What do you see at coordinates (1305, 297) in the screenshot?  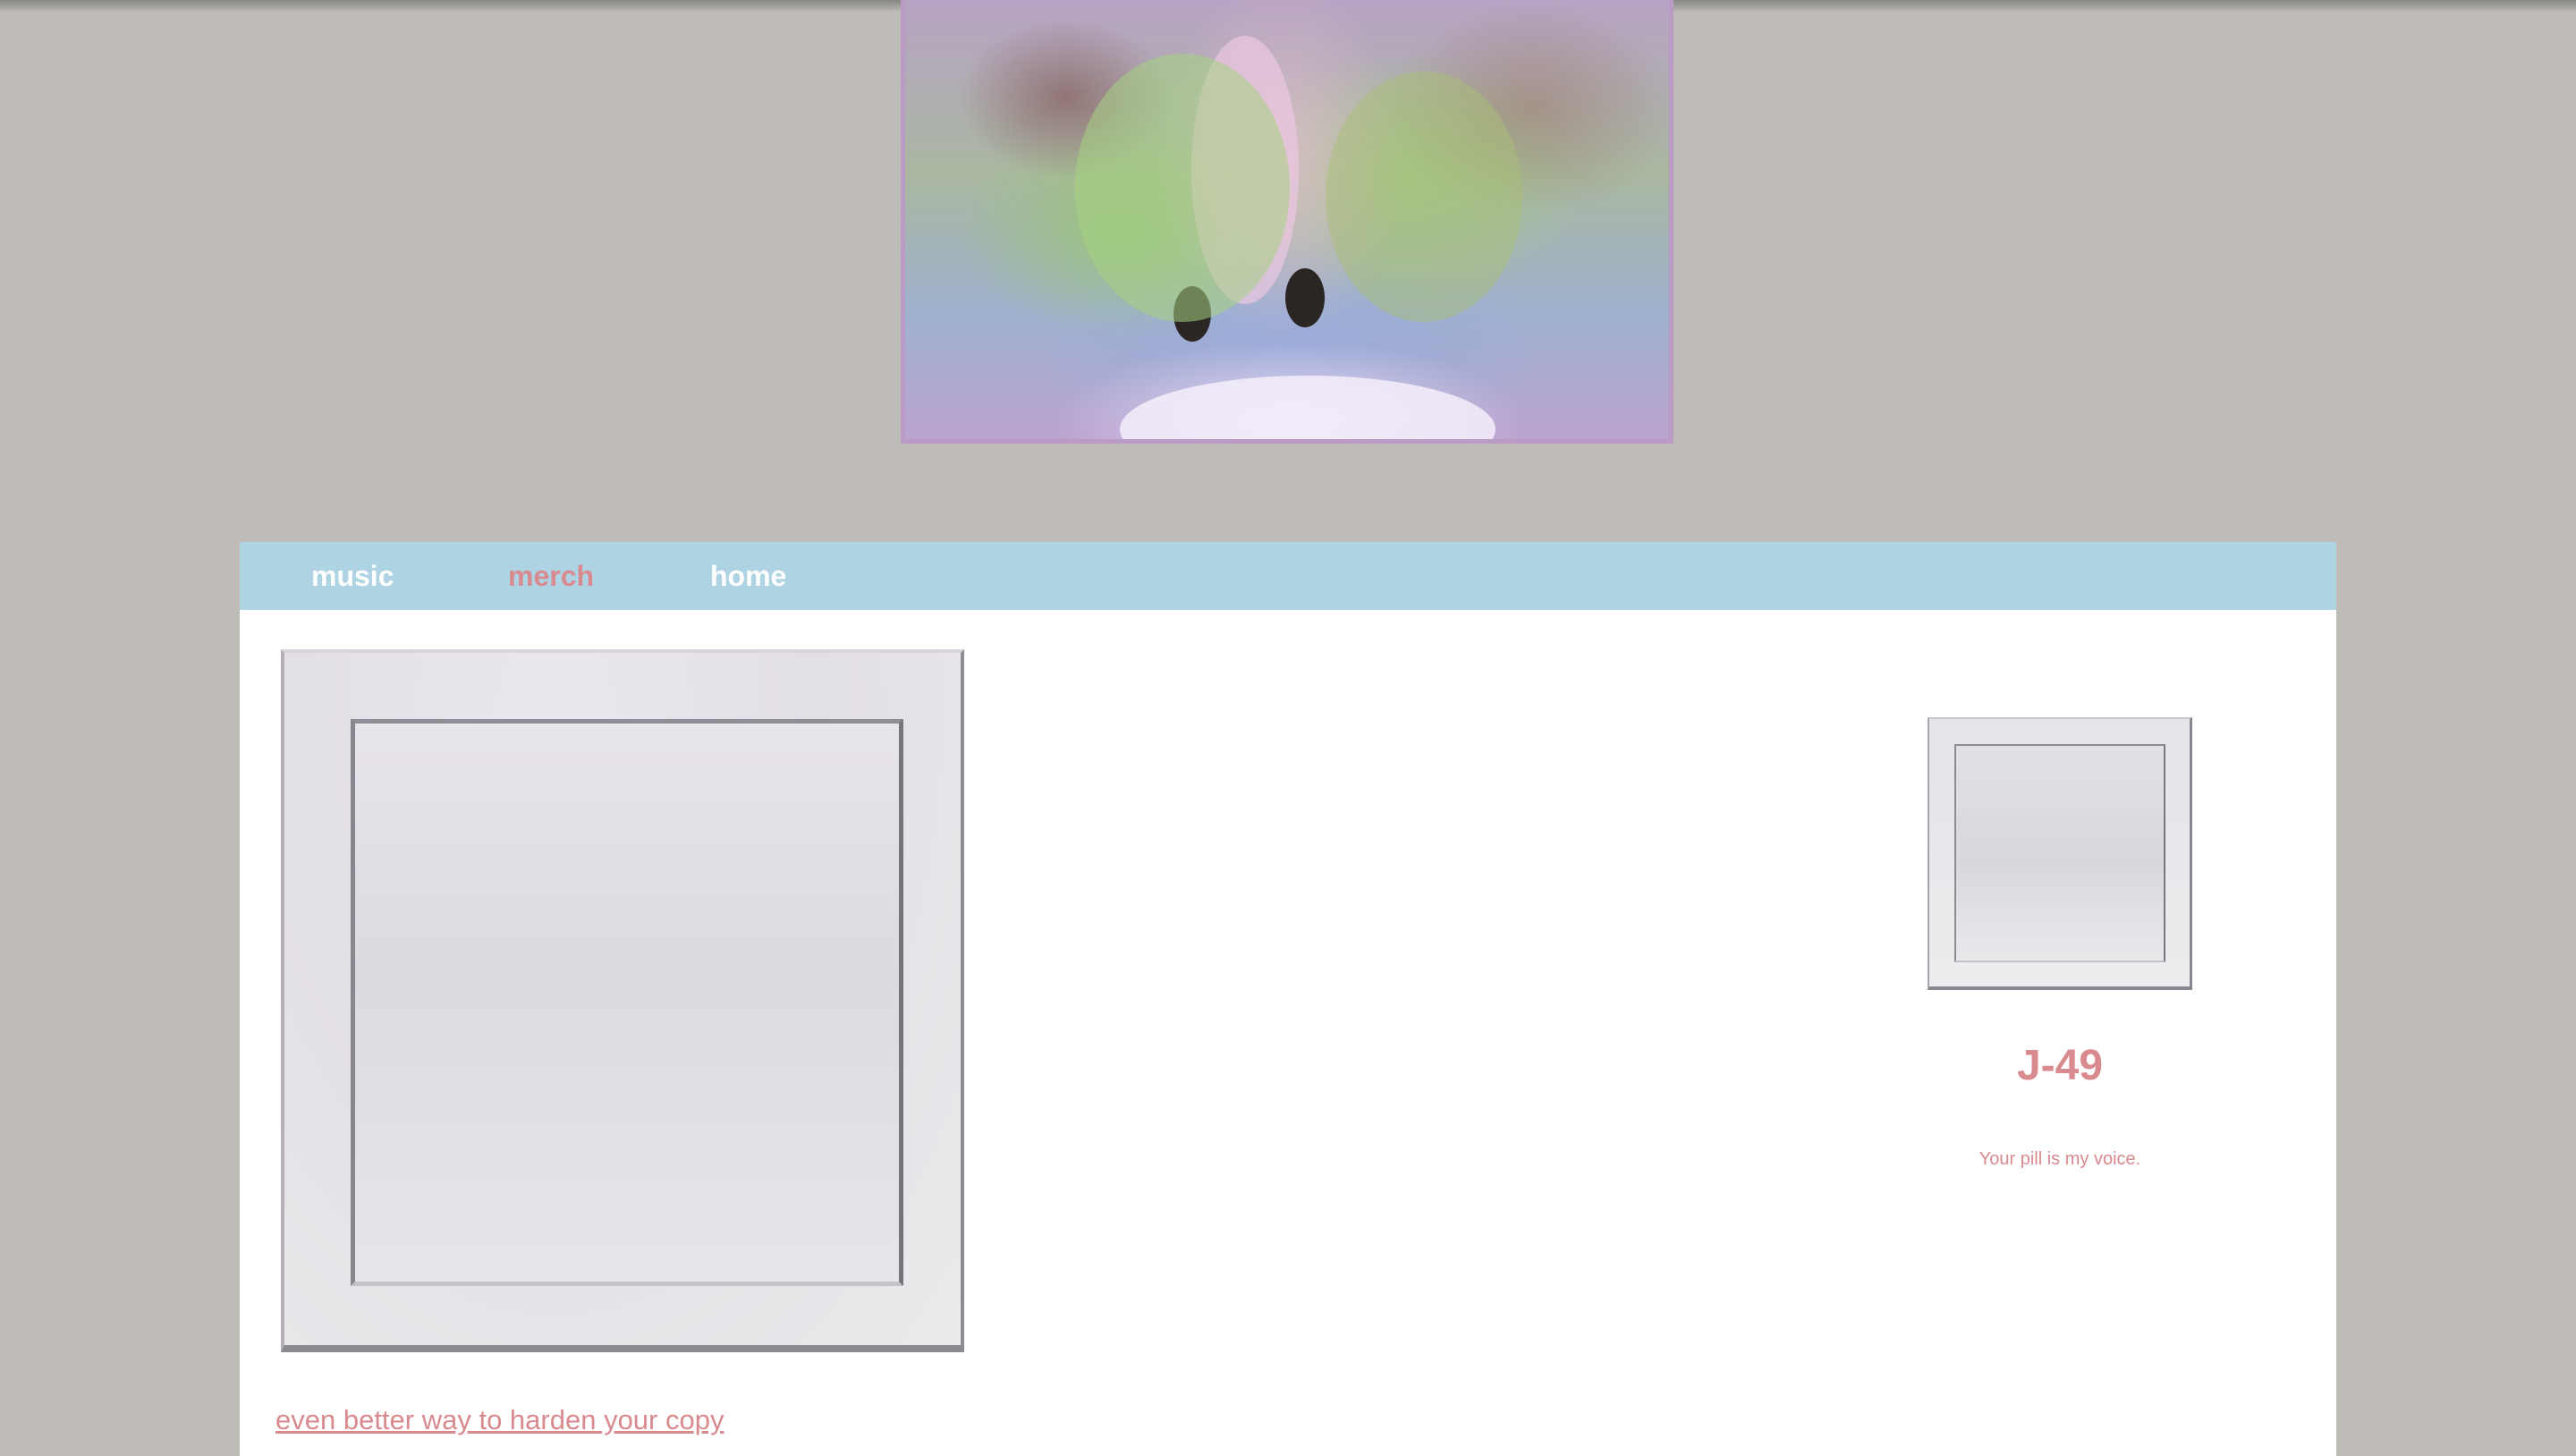 I see `banner-figure-right-shoe` at bounding box center [1305, 297].